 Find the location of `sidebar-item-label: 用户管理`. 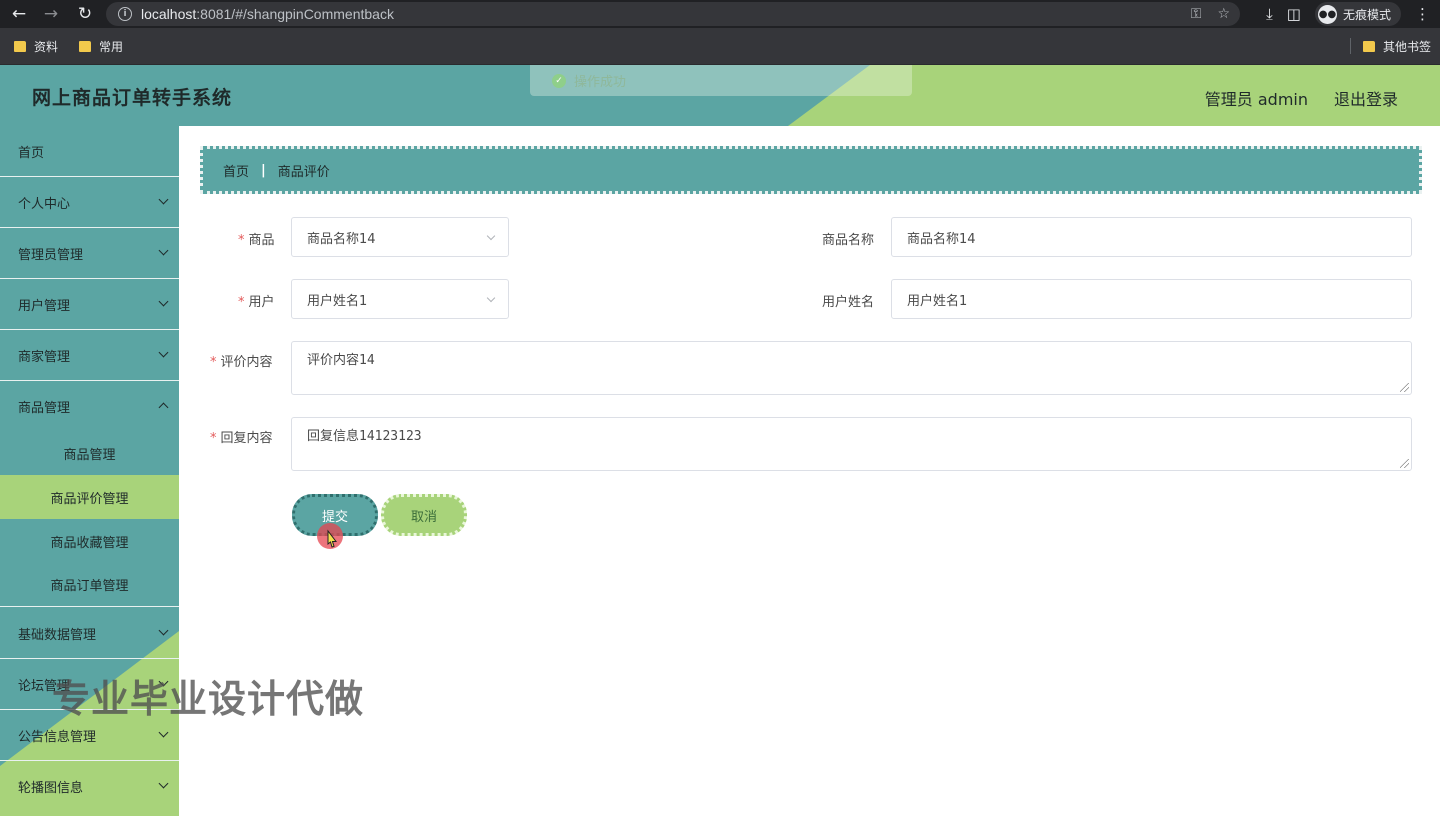

sidebar-item-label: 用户管理 is located at coordinates (44, 306).